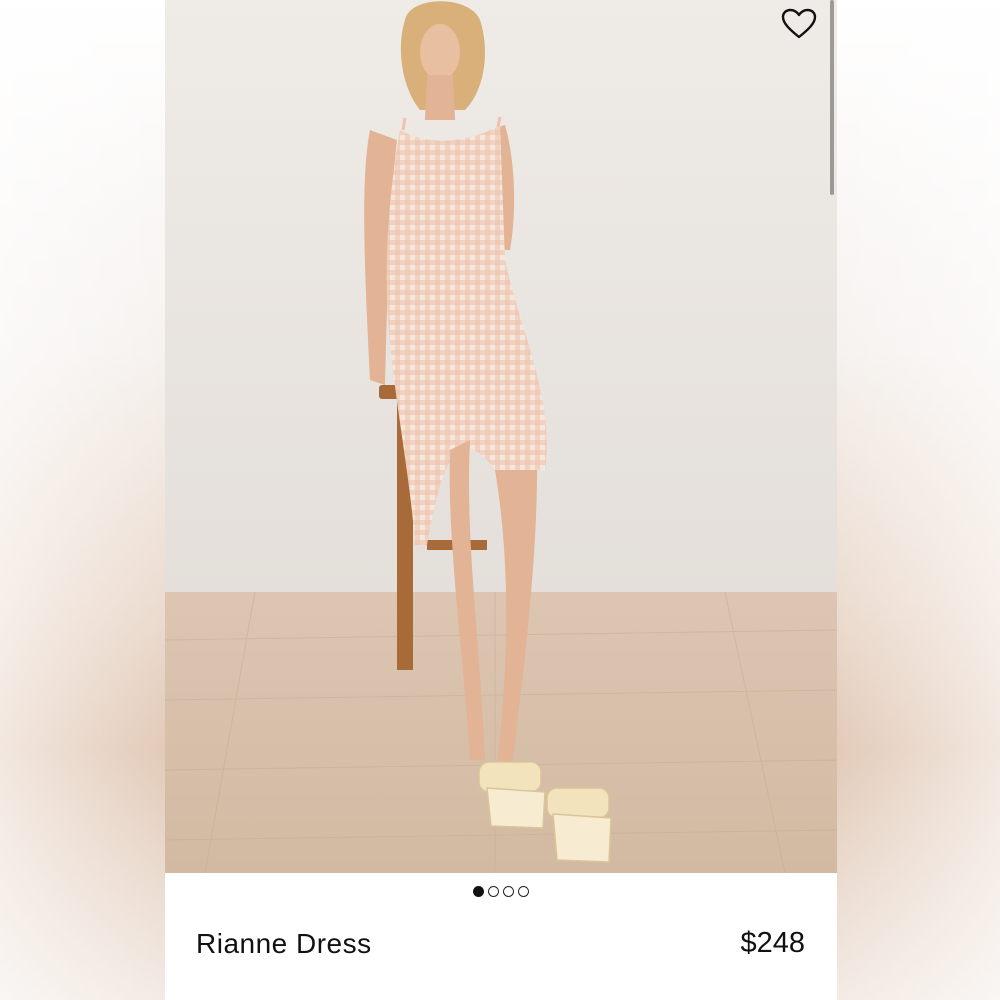 This screenshot has height=1000, width=1000. Describe the element at coordinates (772, 943) in the screenshot. I see `product-price: $248` at that location.